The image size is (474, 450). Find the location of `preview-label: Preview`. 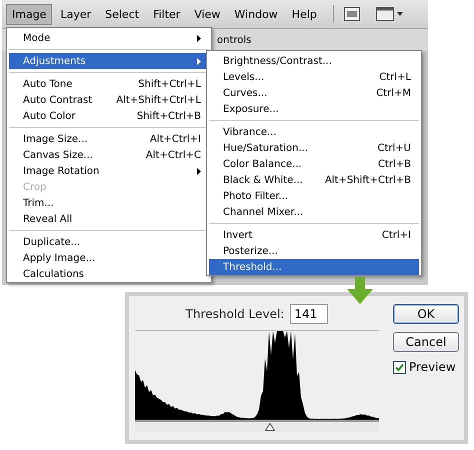

preview-label: Preview is located at coordinates (432, 367).